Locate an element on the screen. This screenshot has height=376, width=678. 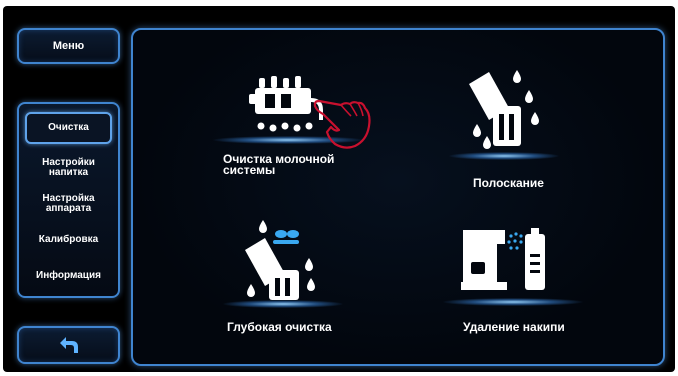
sidebar-item-cleaning: Очистка is located at coordinates (68, 128).